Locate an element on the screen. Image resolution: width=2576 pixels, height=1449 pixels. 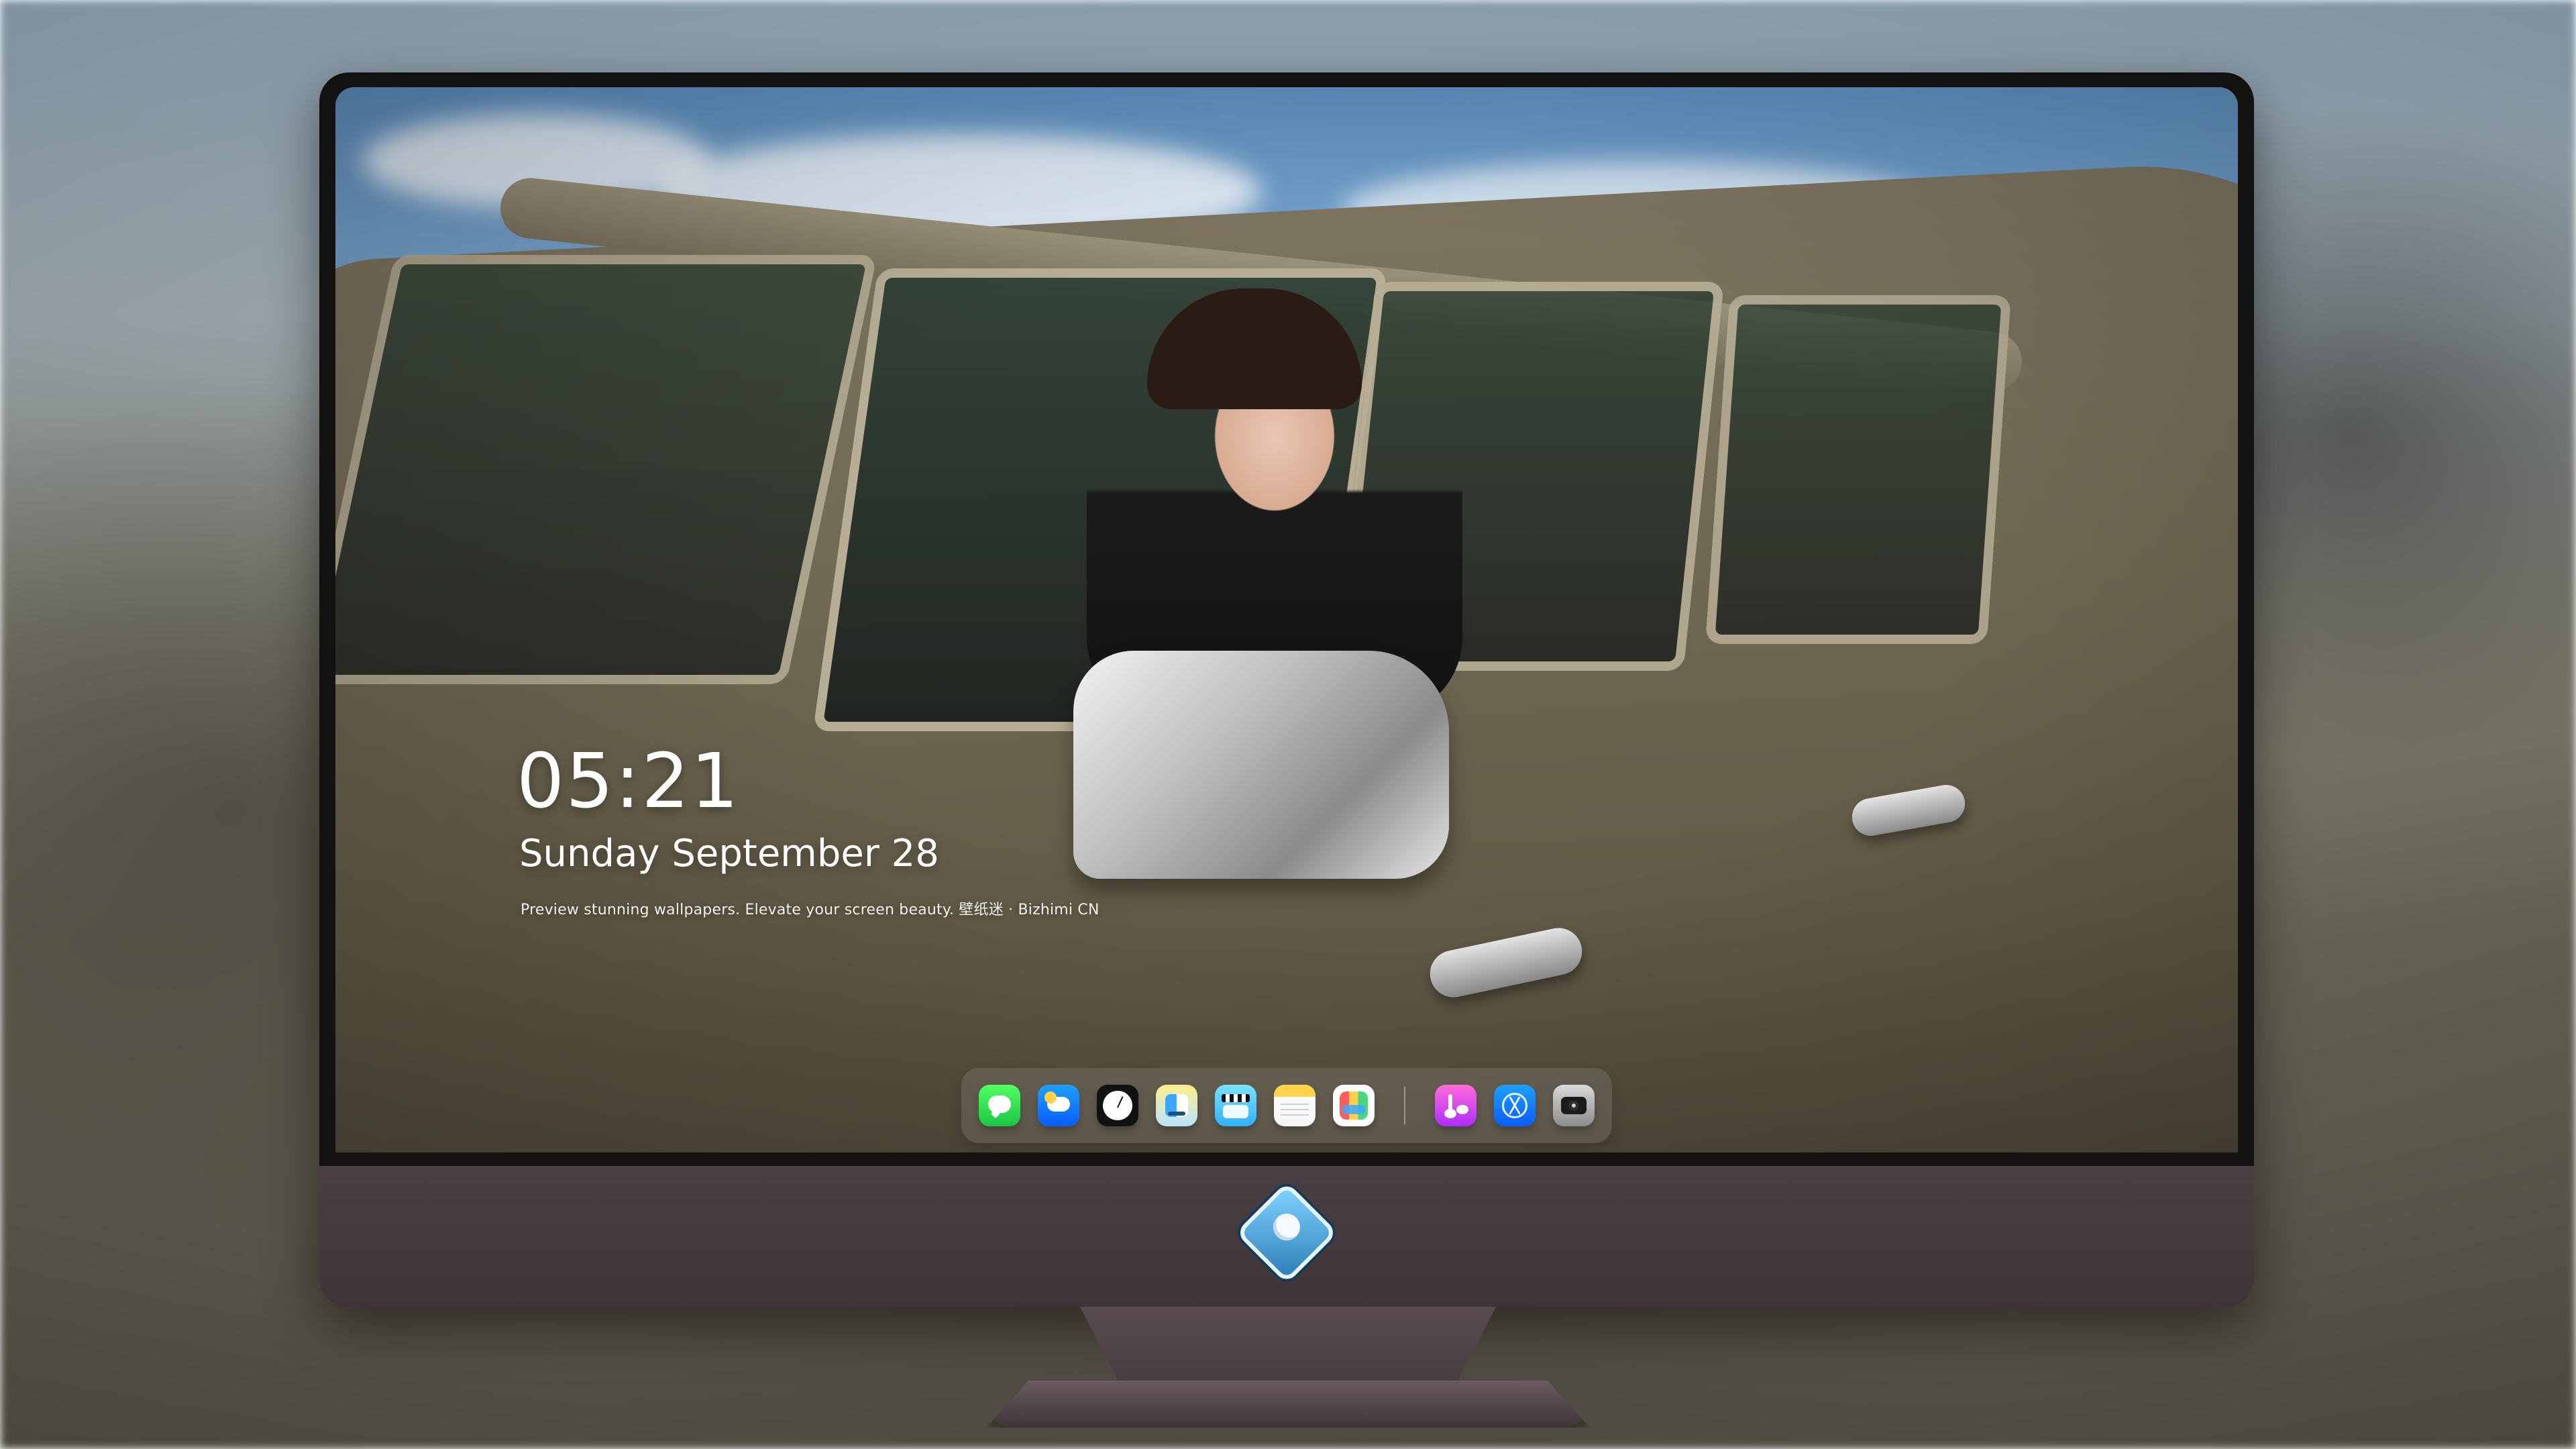
monitor-chin is located at coordinates (1286, 1236).